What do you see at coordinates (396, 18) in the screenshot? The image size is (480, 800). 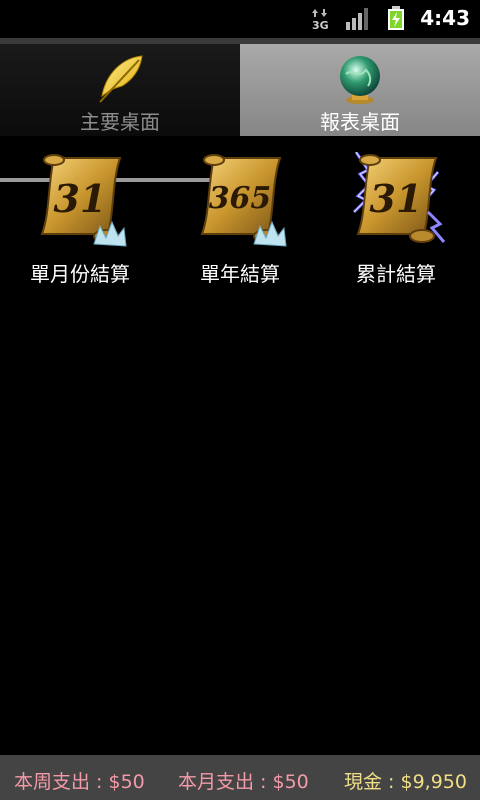 I see `battery-charging-icon` at bounding box center [396, 18].